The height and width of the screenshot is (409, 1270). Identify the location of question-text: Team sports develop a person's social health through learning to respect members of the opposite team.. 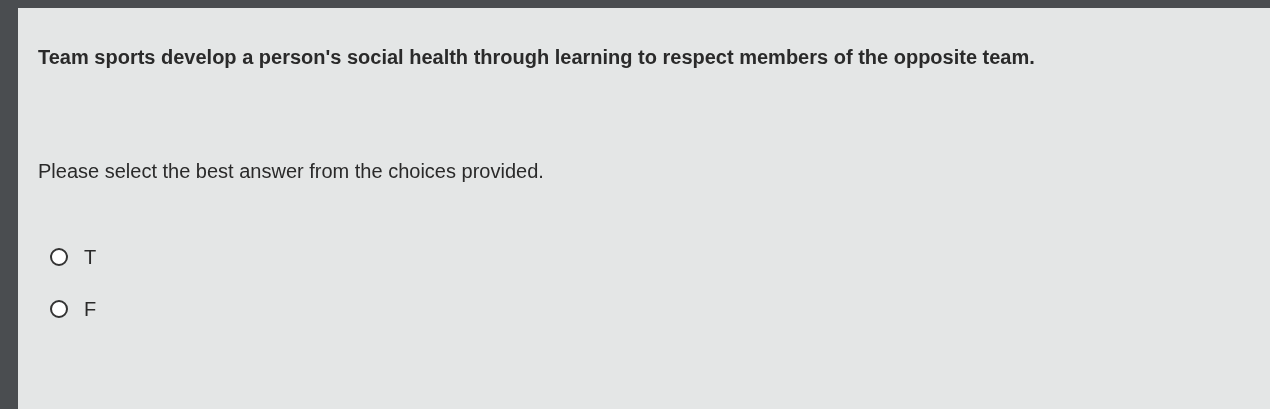
(537, 57).